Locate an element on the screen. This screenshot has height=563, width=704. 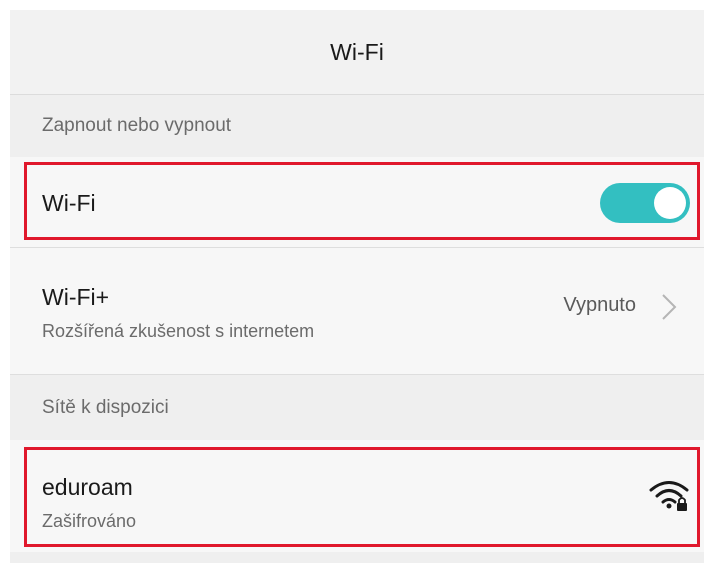
wifi-toggle-switch is located at coordinates (645, 203).